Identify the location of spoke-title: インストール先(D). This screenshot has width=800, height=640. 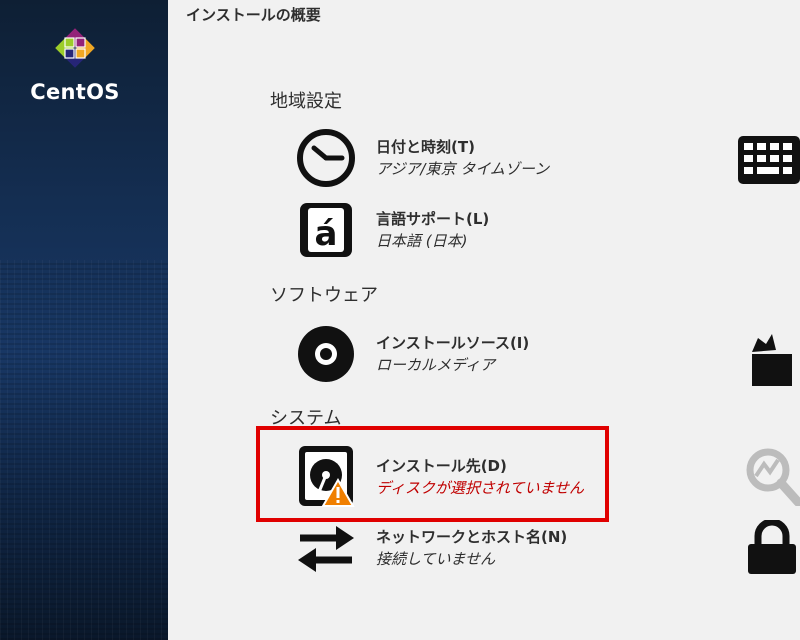
(441, 466).